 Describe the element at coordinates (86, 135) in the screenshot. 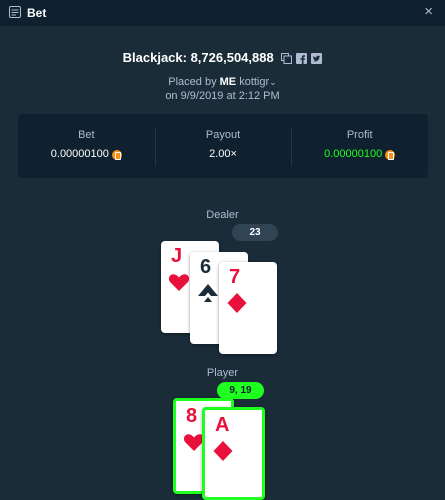

I see `stat-bet-label: Bet` at that location.